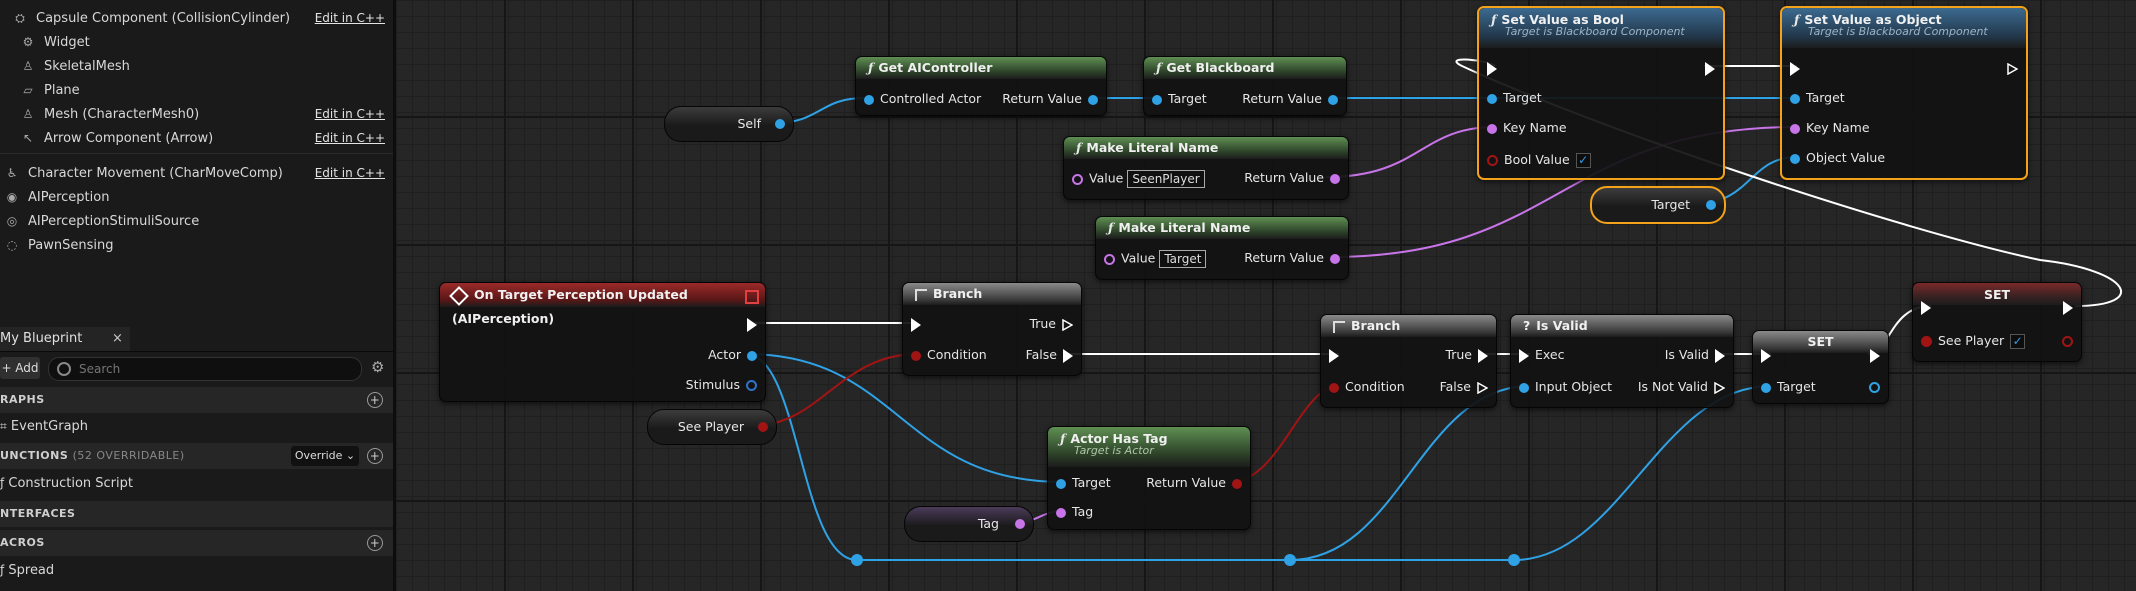  I want to click on component-row: ⚙ Widget, so click(196, 42).